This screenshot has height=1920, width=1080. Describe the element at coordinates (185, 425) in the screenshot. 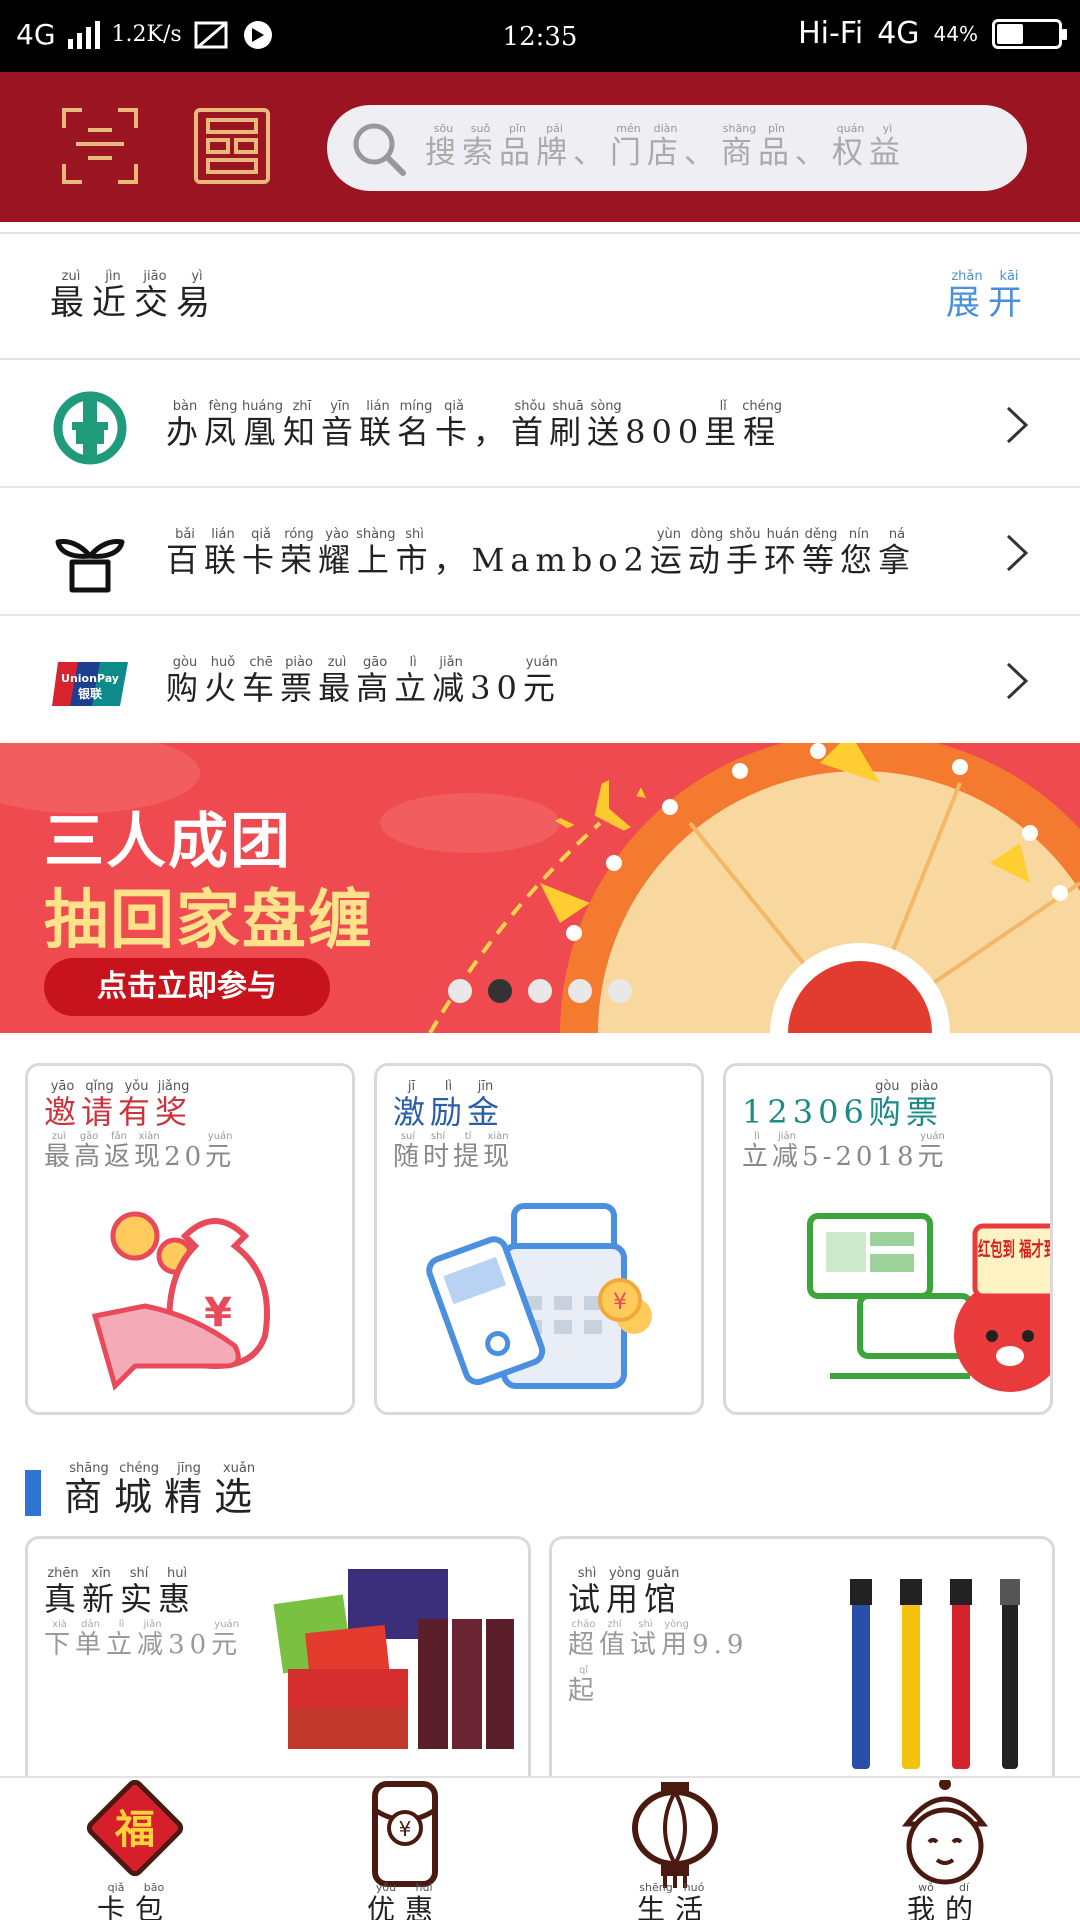

I see `ruby-char: 办bàn` at that location.